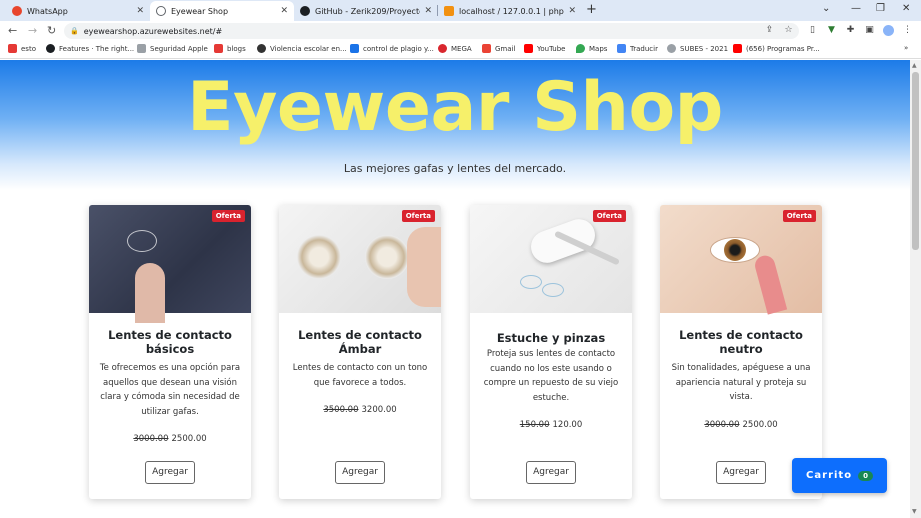  What do you see at coordinates (906, 8) in the screenshot?
I see `close-window-icon: ✕` at bounding box center [906, 8].